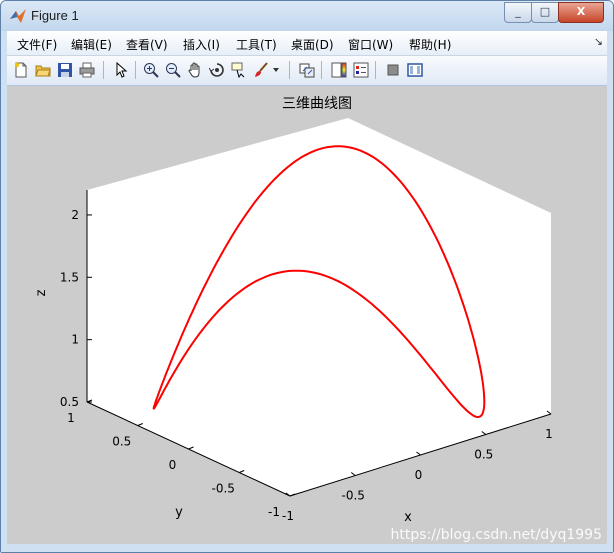  I want to click on z-tick-label: 0.5, so click(69, 402).